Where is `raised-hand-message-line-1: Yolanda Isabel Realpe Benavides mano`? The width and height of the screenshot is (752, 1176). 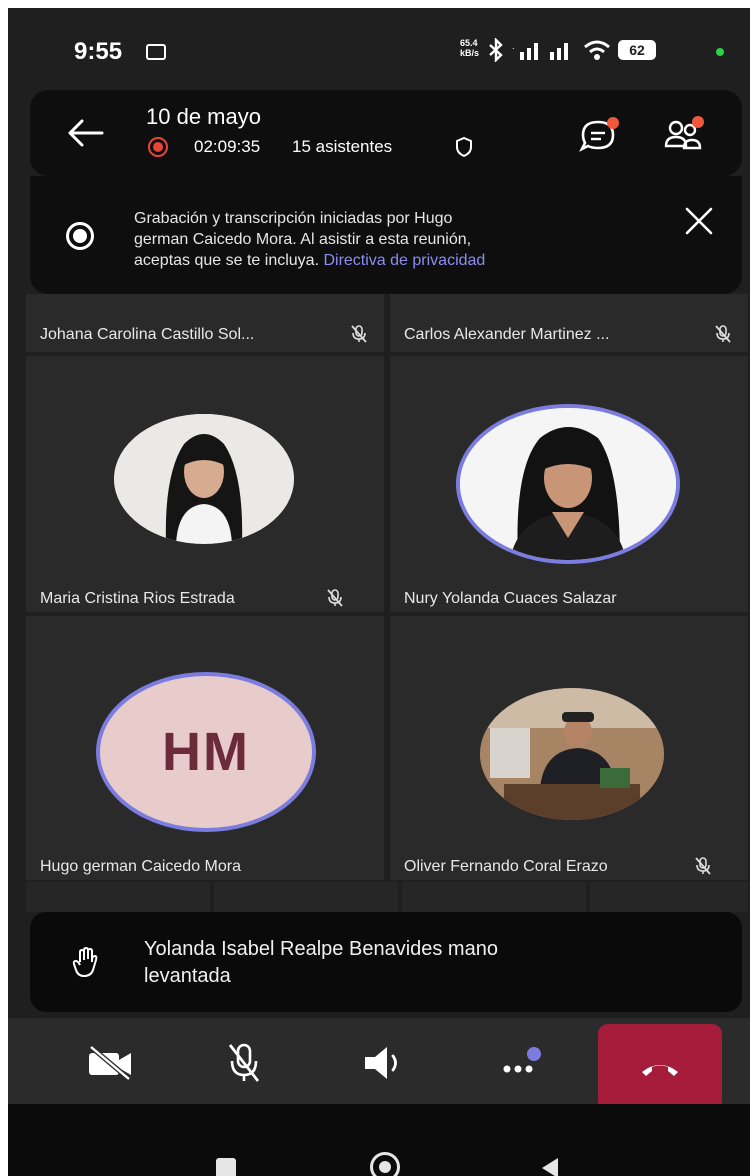
raised-hand-message-line-1: Yolanda Isabel Realpe Benavides mano is located at coordinates (321, 949).